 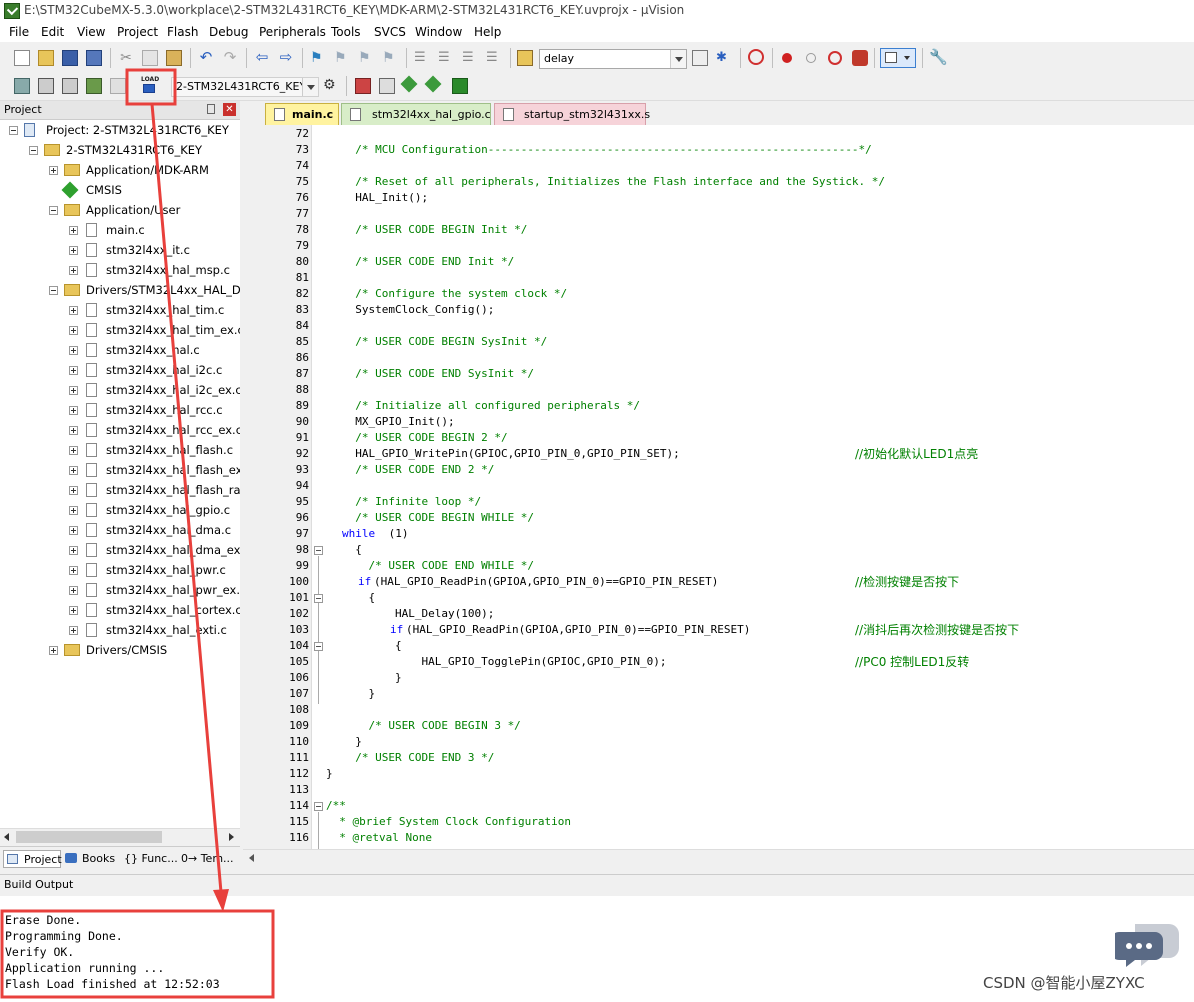 What do you see at coordinates (460, 86) in the screenshot?
I see `pack-installer-icon` at bounding box center [460, 86].